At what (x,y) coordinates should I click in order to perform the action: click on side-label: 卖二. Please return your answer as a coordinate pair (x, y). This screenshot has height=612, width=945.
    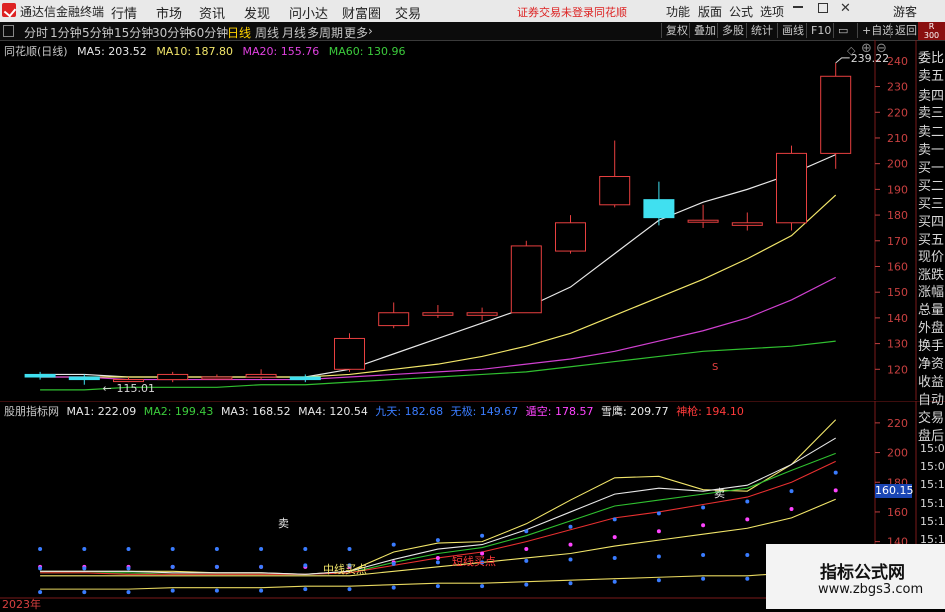
    Looking at the image, I should click on (931, 130).